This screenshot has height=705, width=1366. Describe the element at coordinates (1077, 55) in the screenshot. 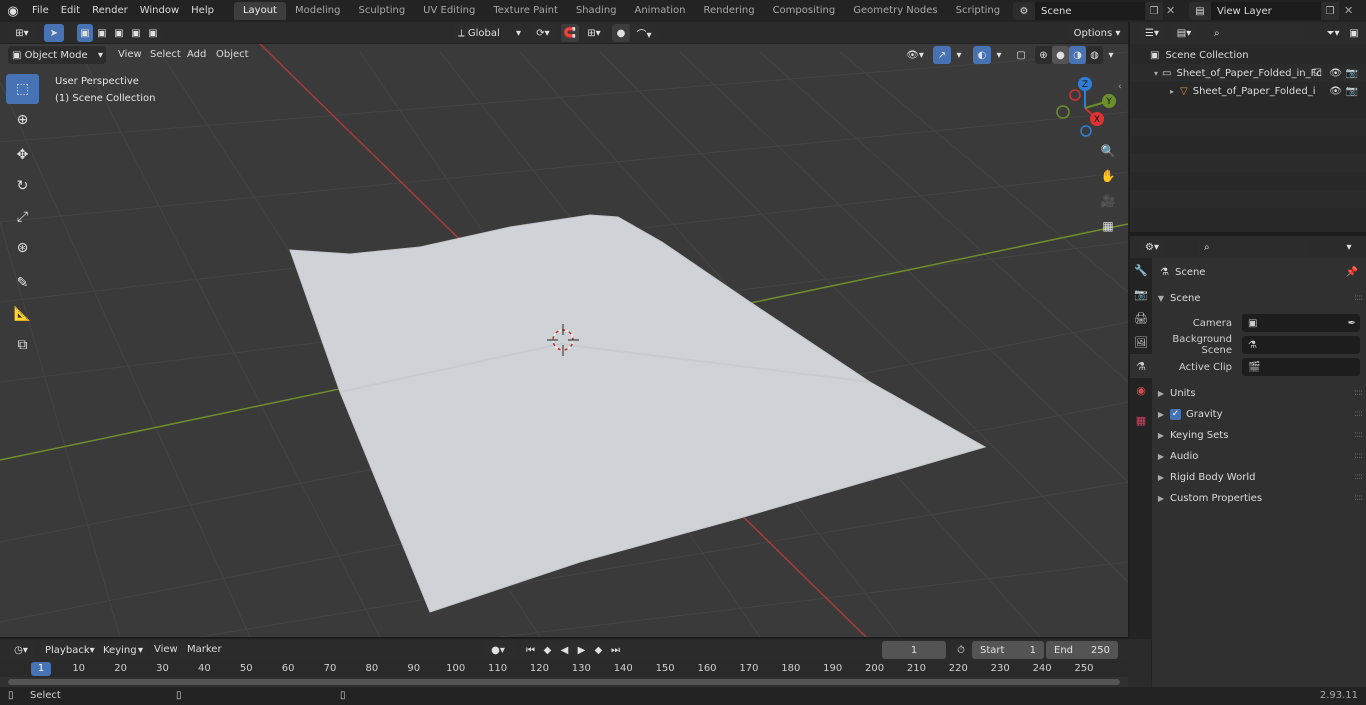

I see `material-shading-icon: ◑` at that location.